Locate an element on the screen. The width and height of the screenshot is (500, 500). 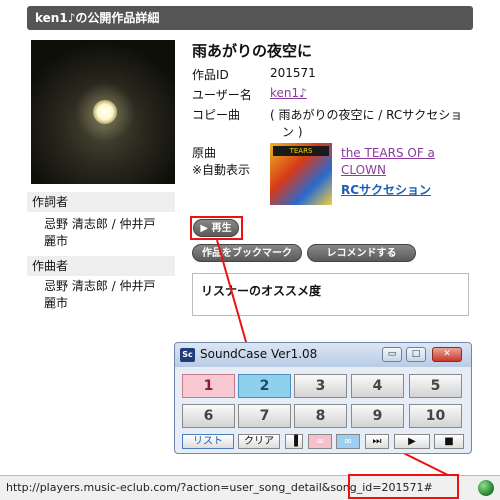
slot-7-button: 7 is located at coordinates (264, 416).